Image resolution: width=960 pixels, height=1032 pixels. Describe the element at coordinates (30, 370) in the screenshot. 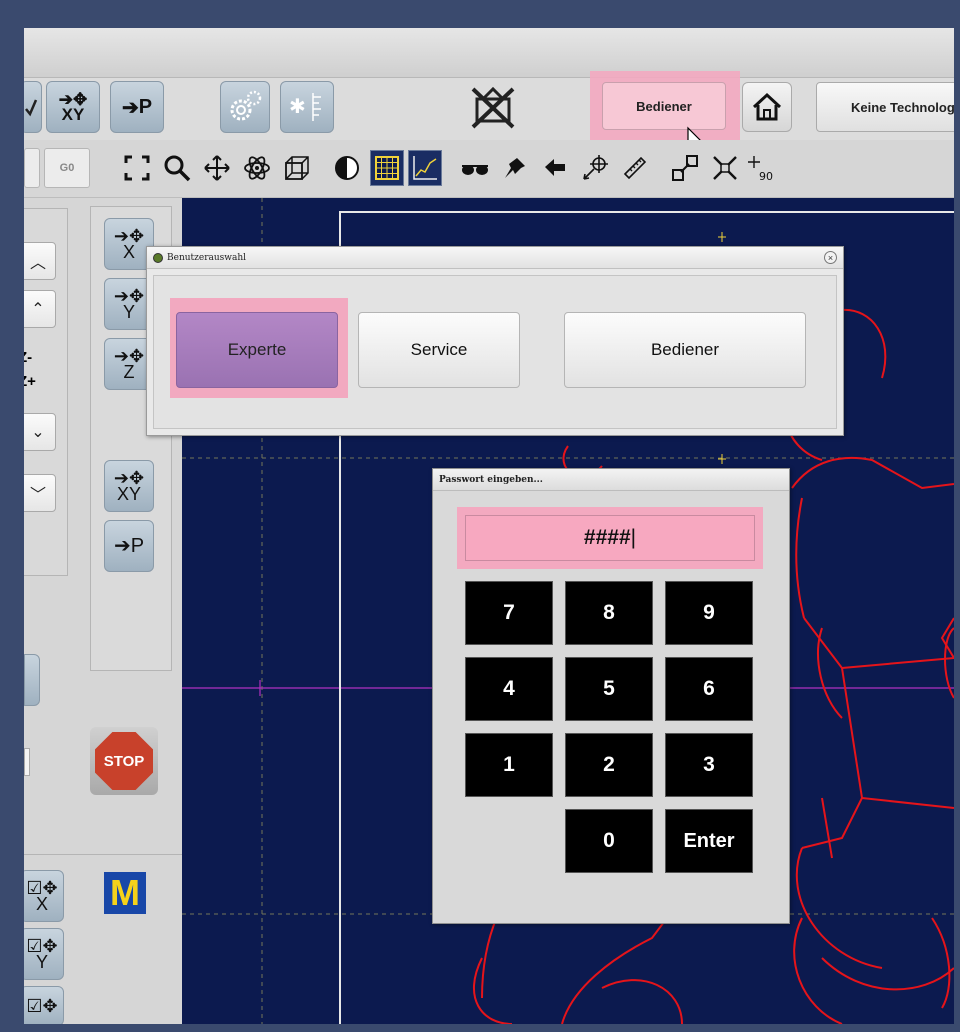

I see `z-labels: Z- Z+` at that location.